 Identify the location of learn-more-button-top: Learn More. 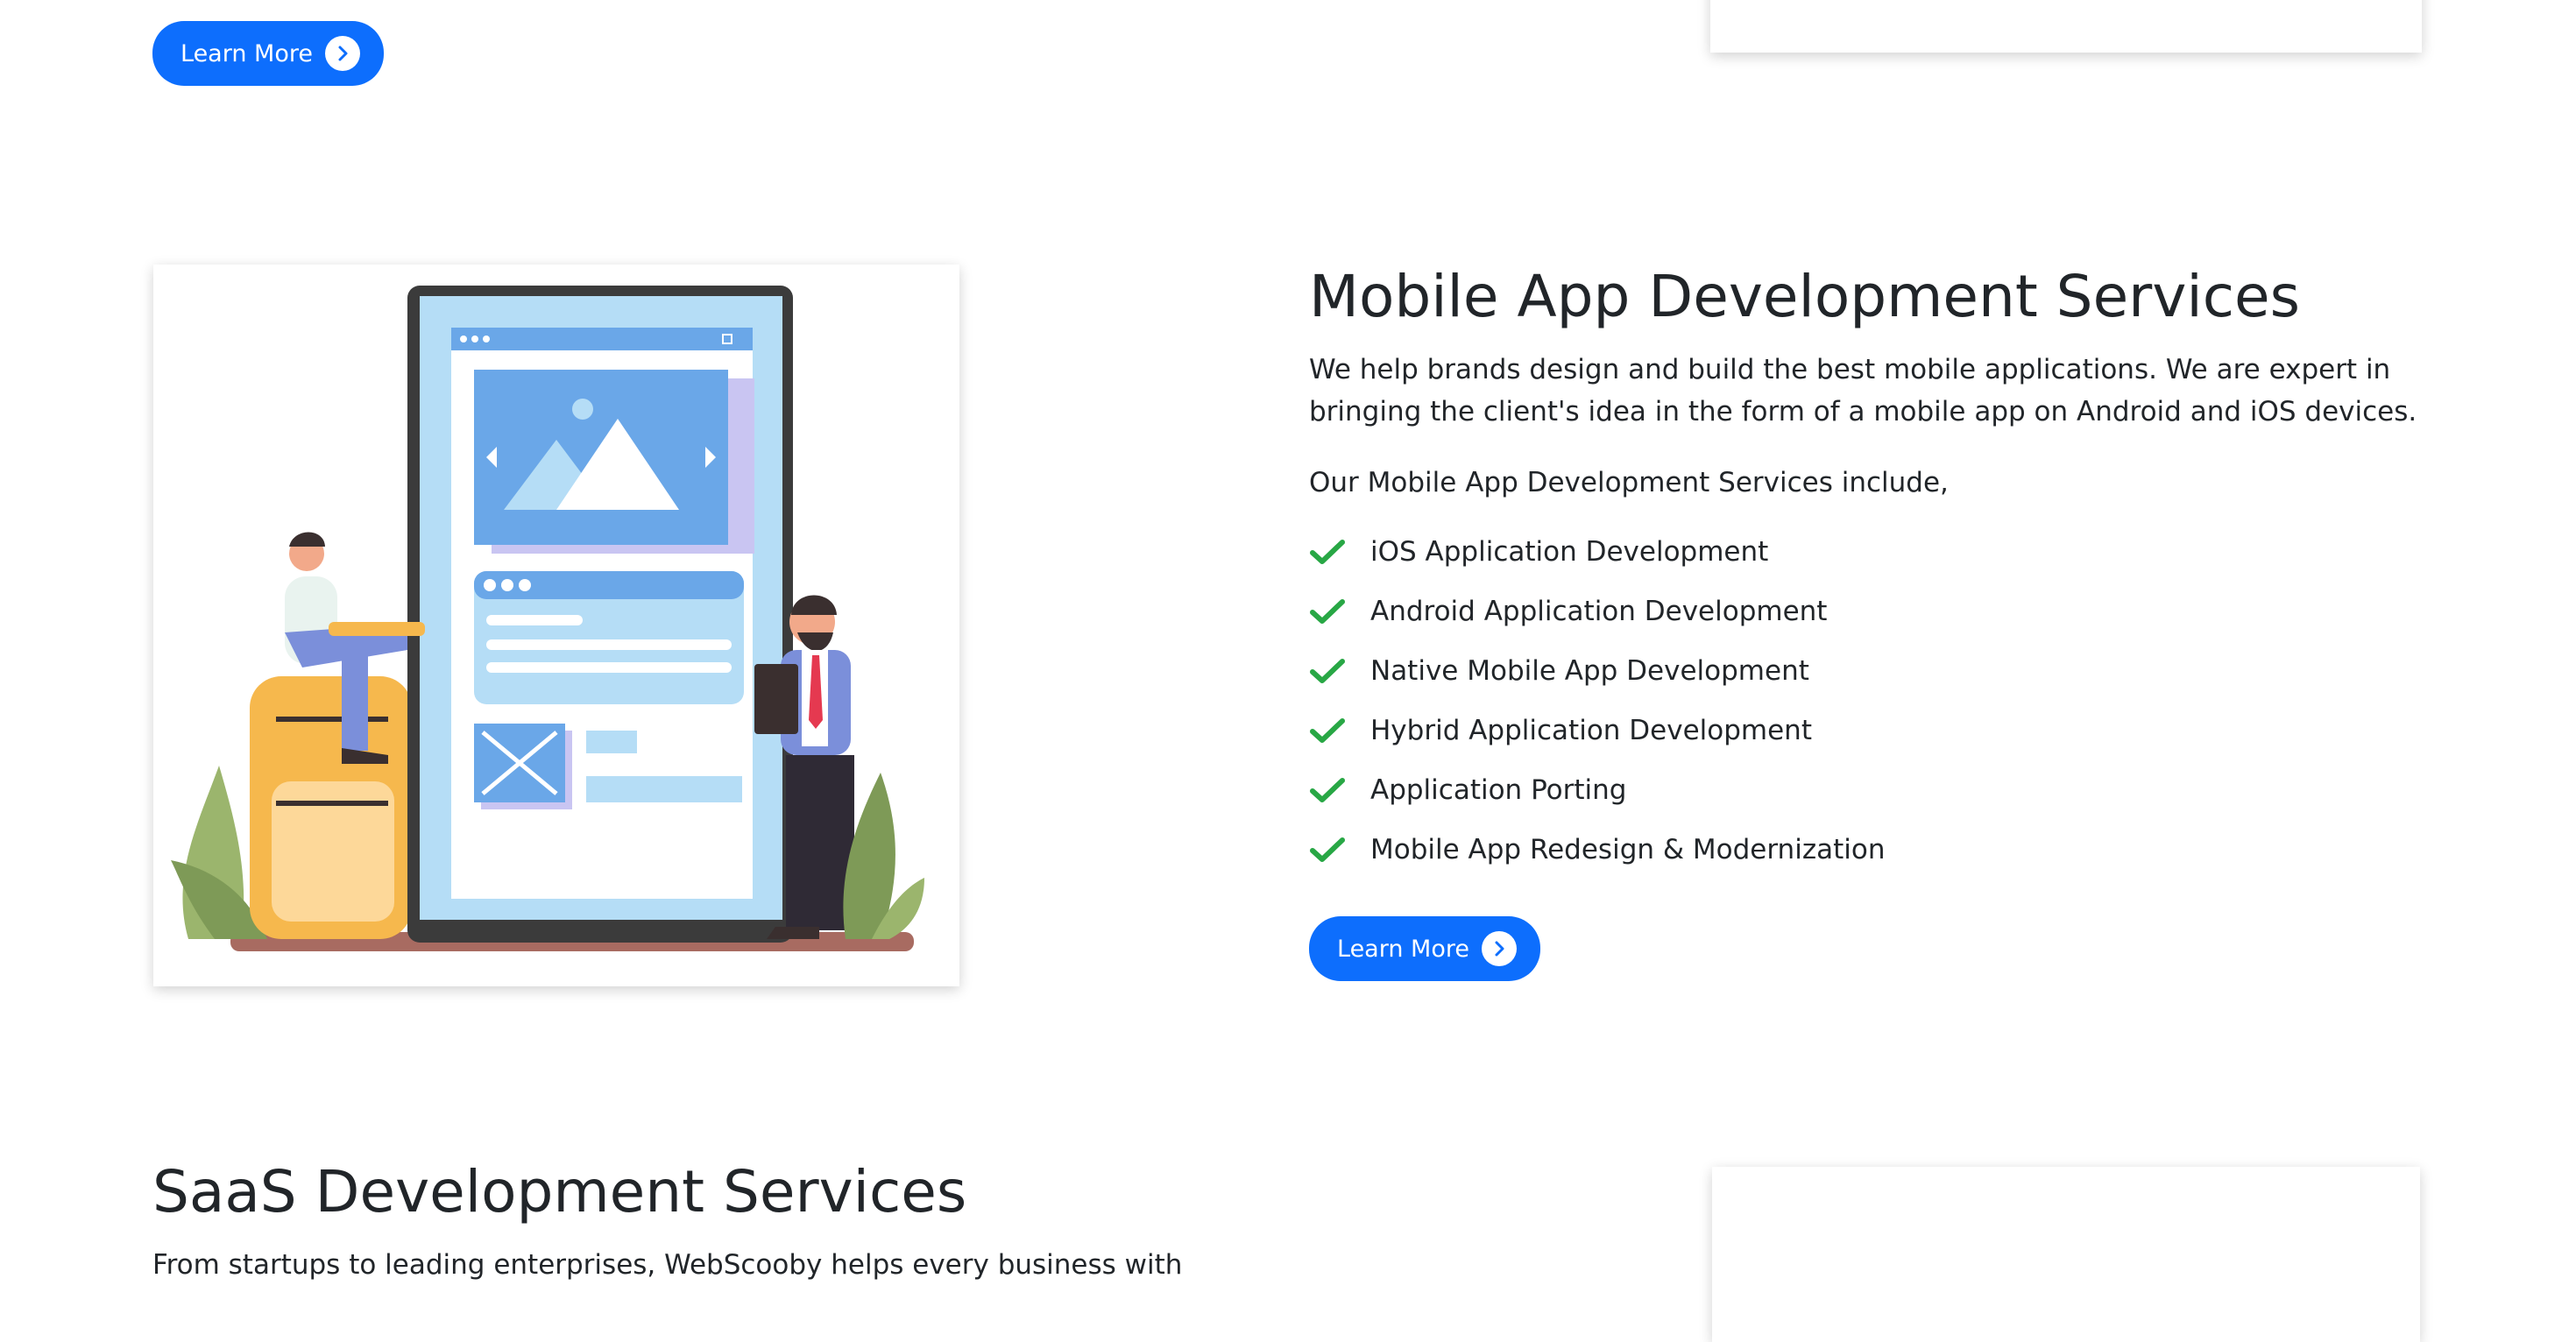
(268, 53).